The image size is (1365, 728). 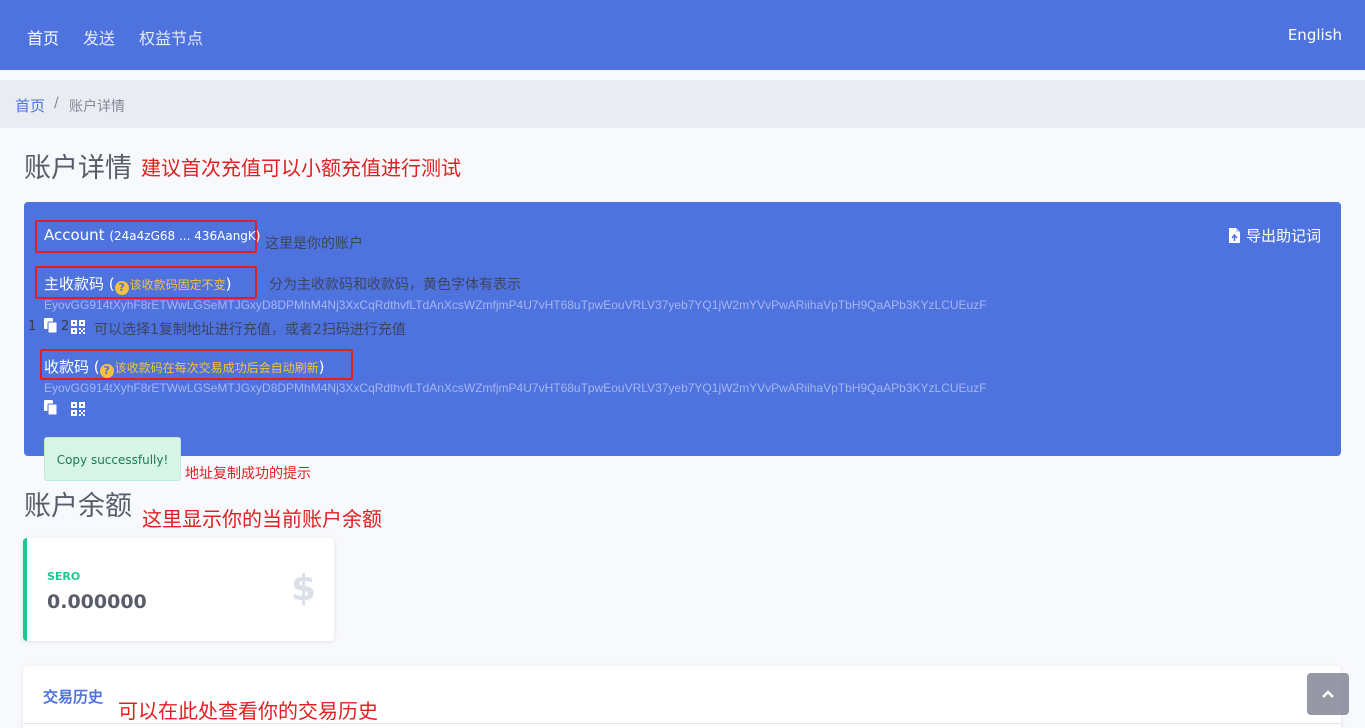 I want to click on copy-success-toast: Copy successfully!, so click(x=112, y=459).